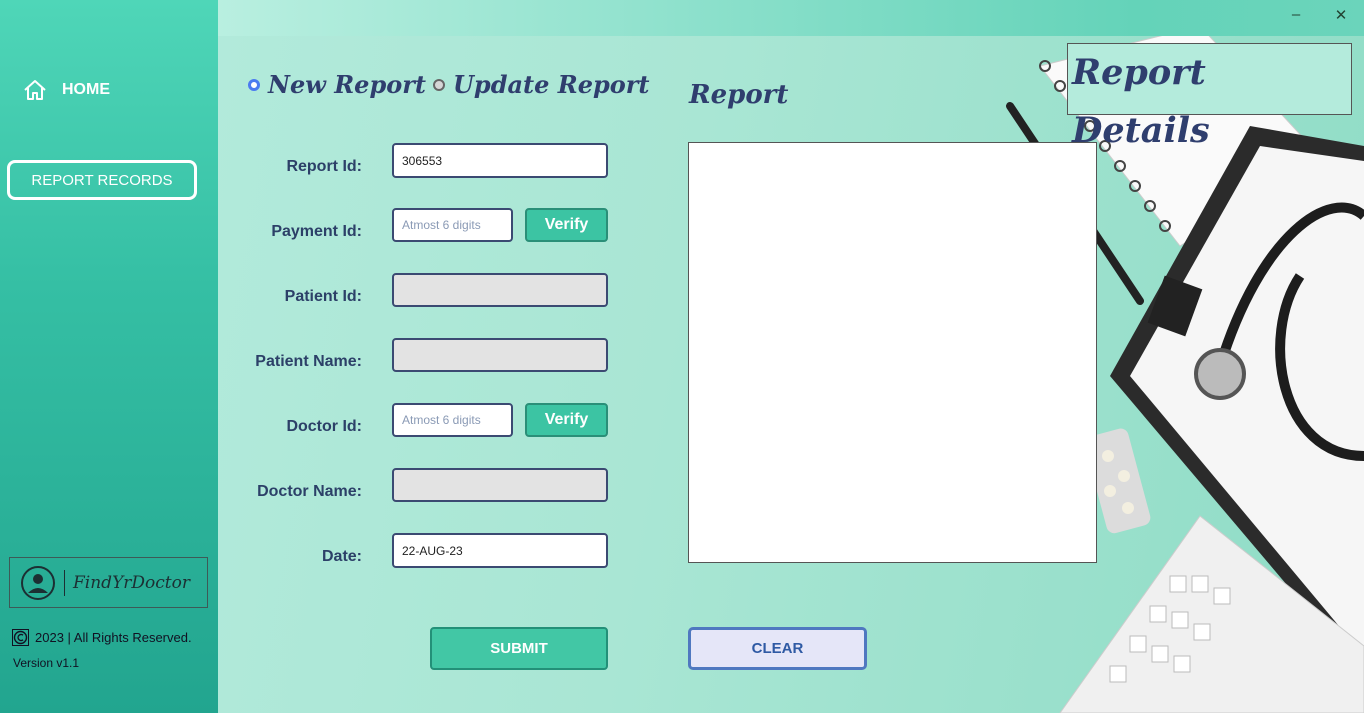 The width and height of the screenshot is (1364, 713). What do you see at coordinates (1296, 14) in the screenshot?
I see `minimize-button: –` at bounding box center [1296, 14].